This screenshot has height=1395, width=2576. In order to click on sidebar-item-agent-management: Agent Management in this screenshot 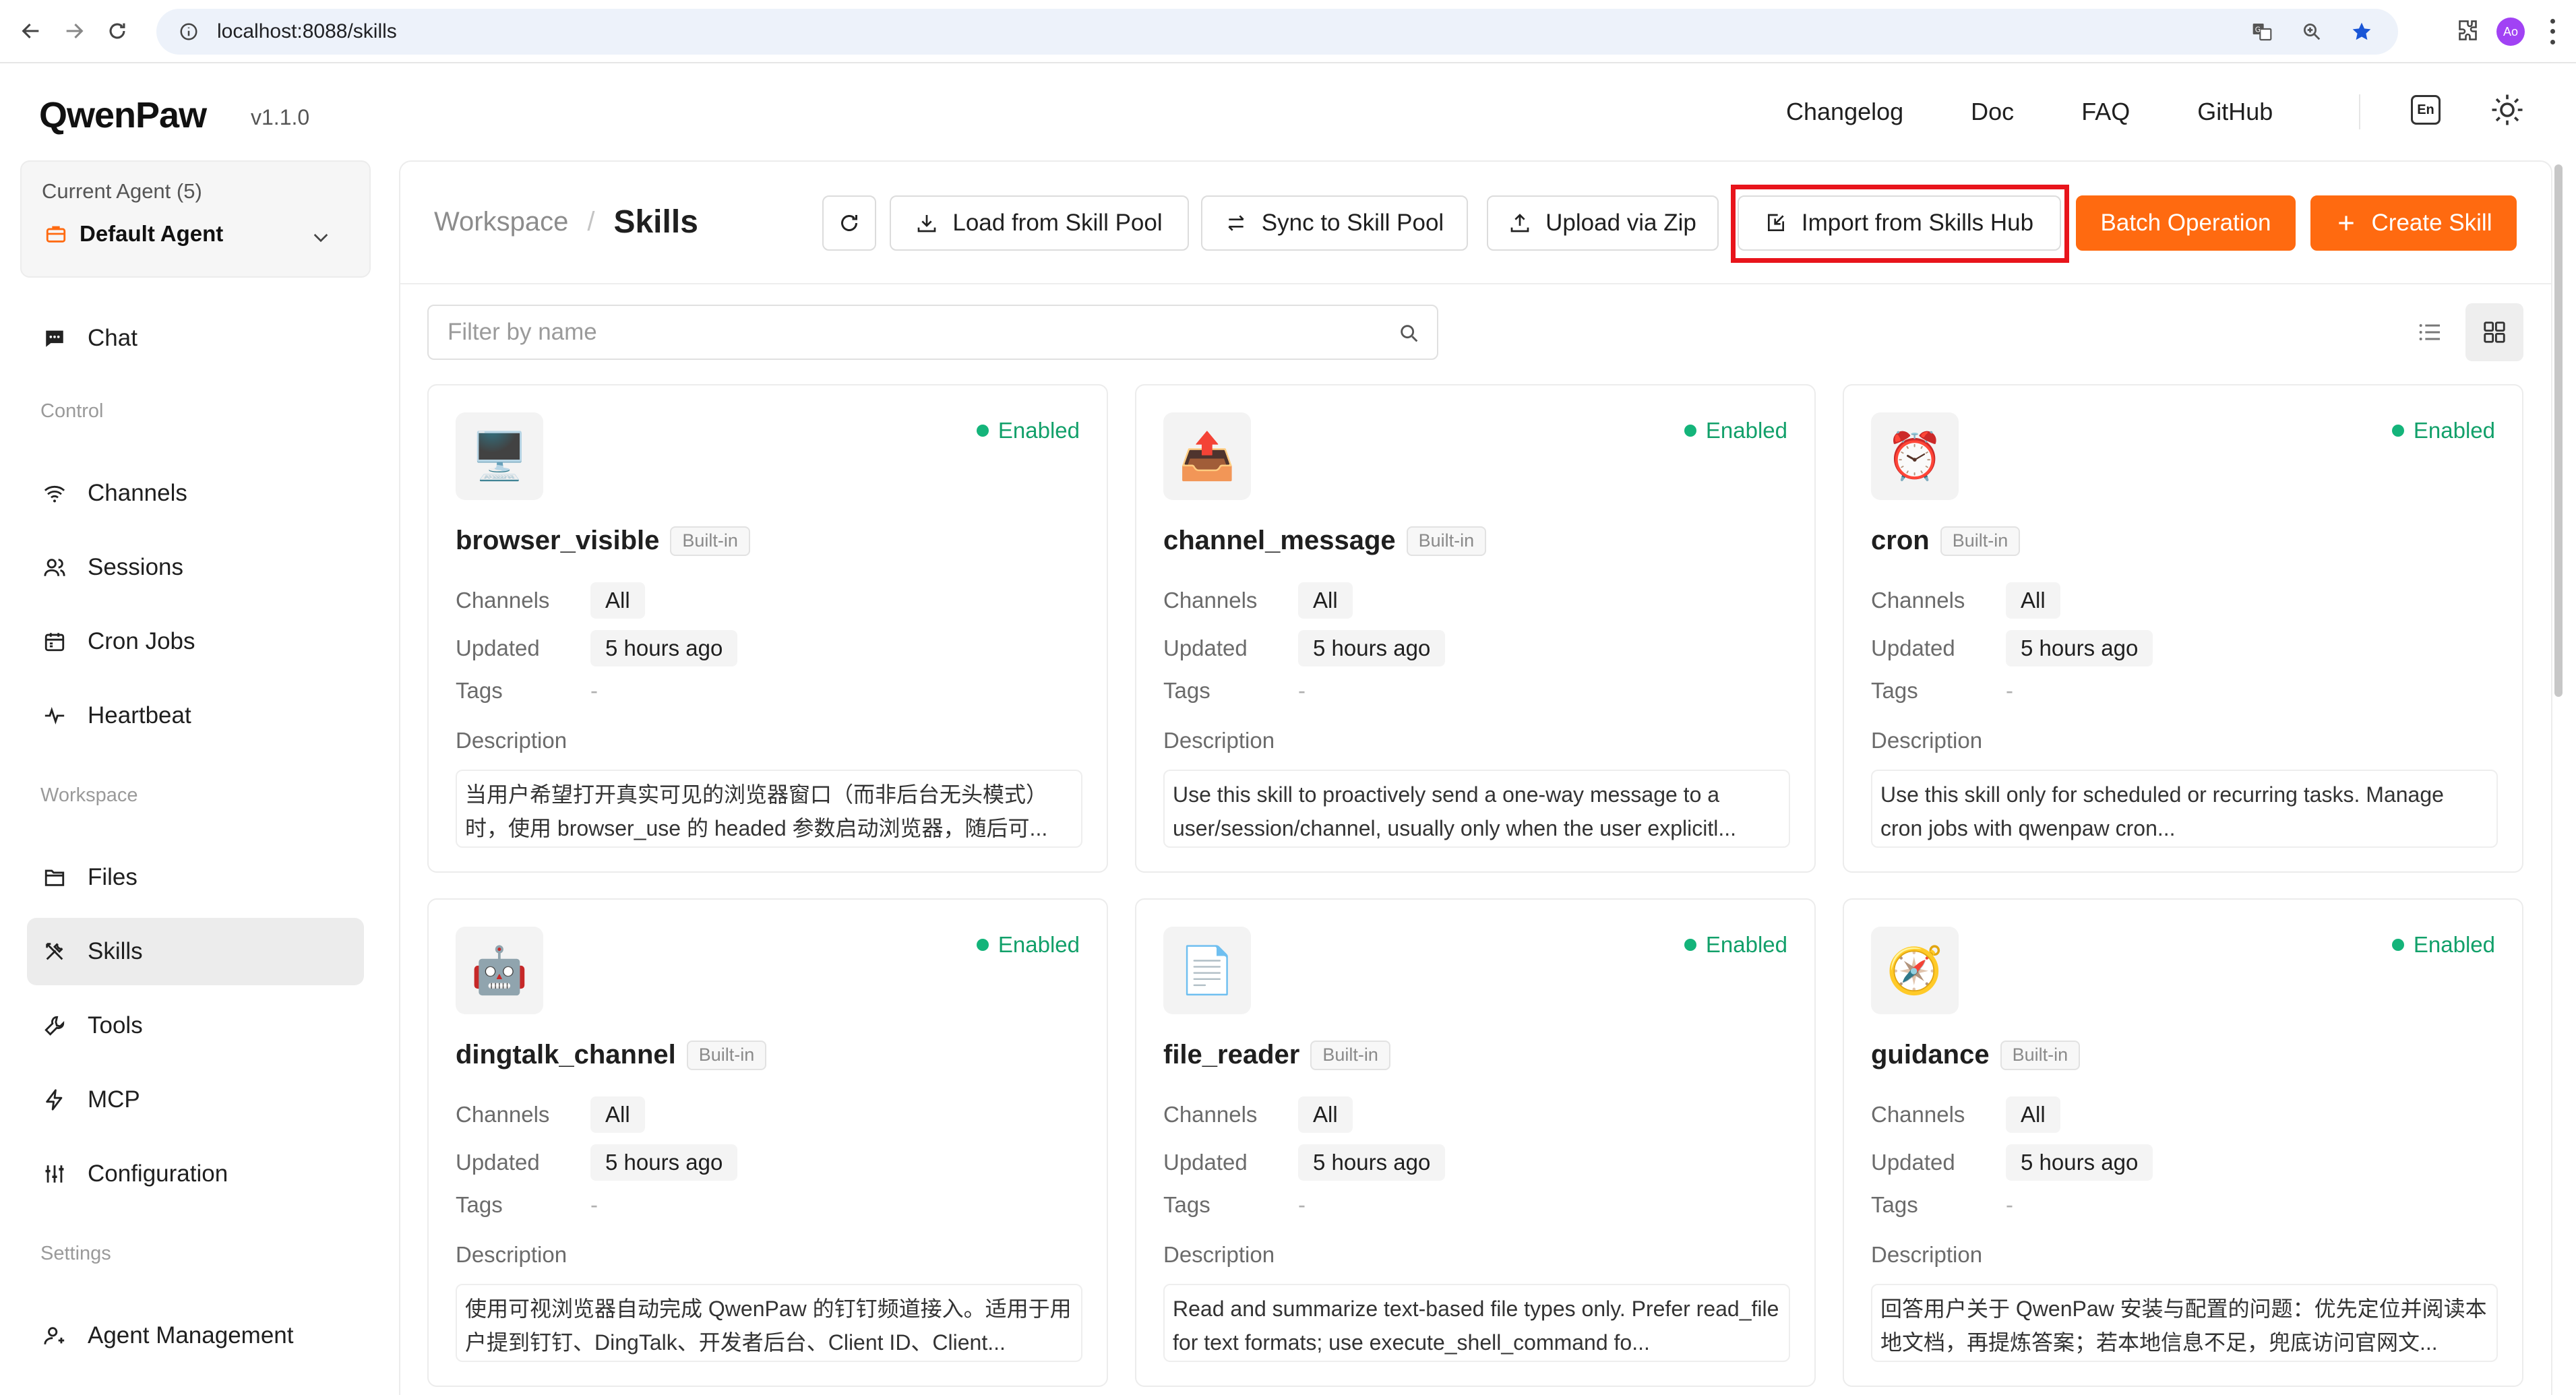, I will do `click(195, 1335)`.